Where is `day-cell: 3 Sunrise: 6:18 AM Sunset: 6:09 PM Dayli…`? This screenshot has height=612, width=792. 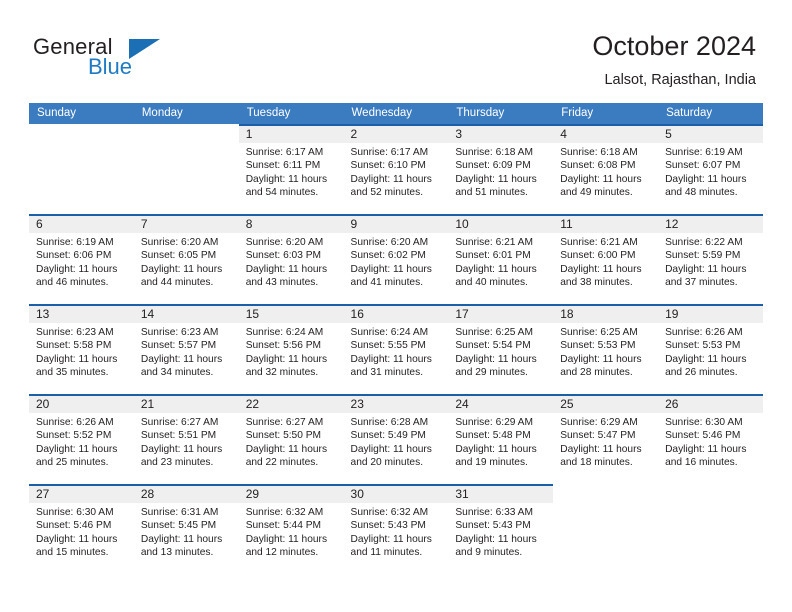 day-cell: 3 Sunrise: 6:18 AM Sunset: 6:09 PM Dayli… is located at coordinates (501, 169).